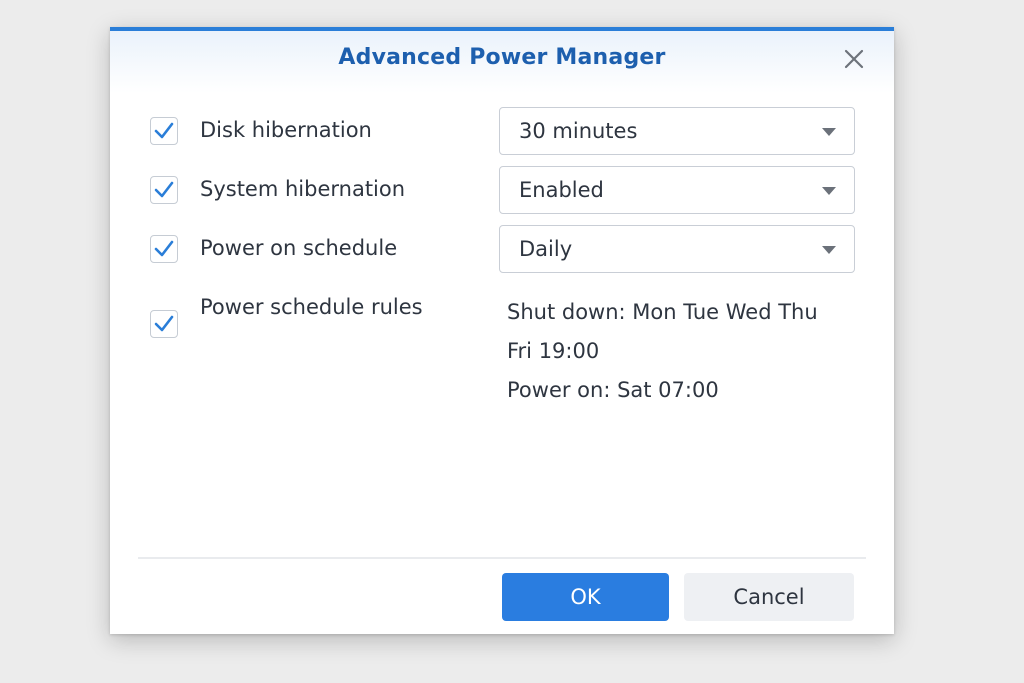  I want to click on disk-hibernation-row: Disk hibernation 30 minutes, so click(503, 131).